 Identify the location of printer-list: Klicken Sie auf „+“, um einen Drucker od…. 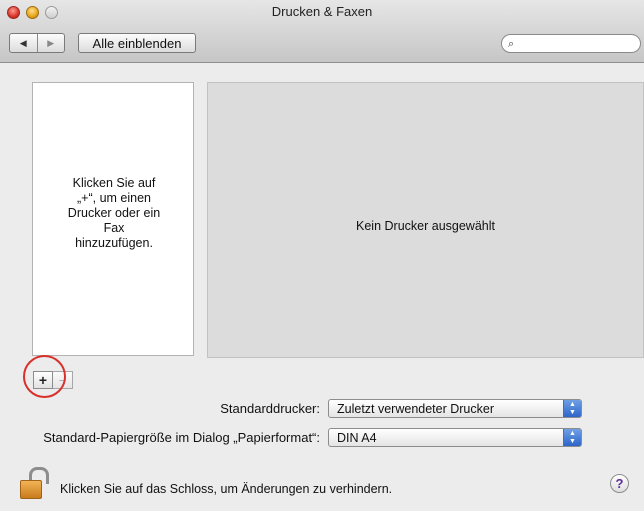
(113, 219).